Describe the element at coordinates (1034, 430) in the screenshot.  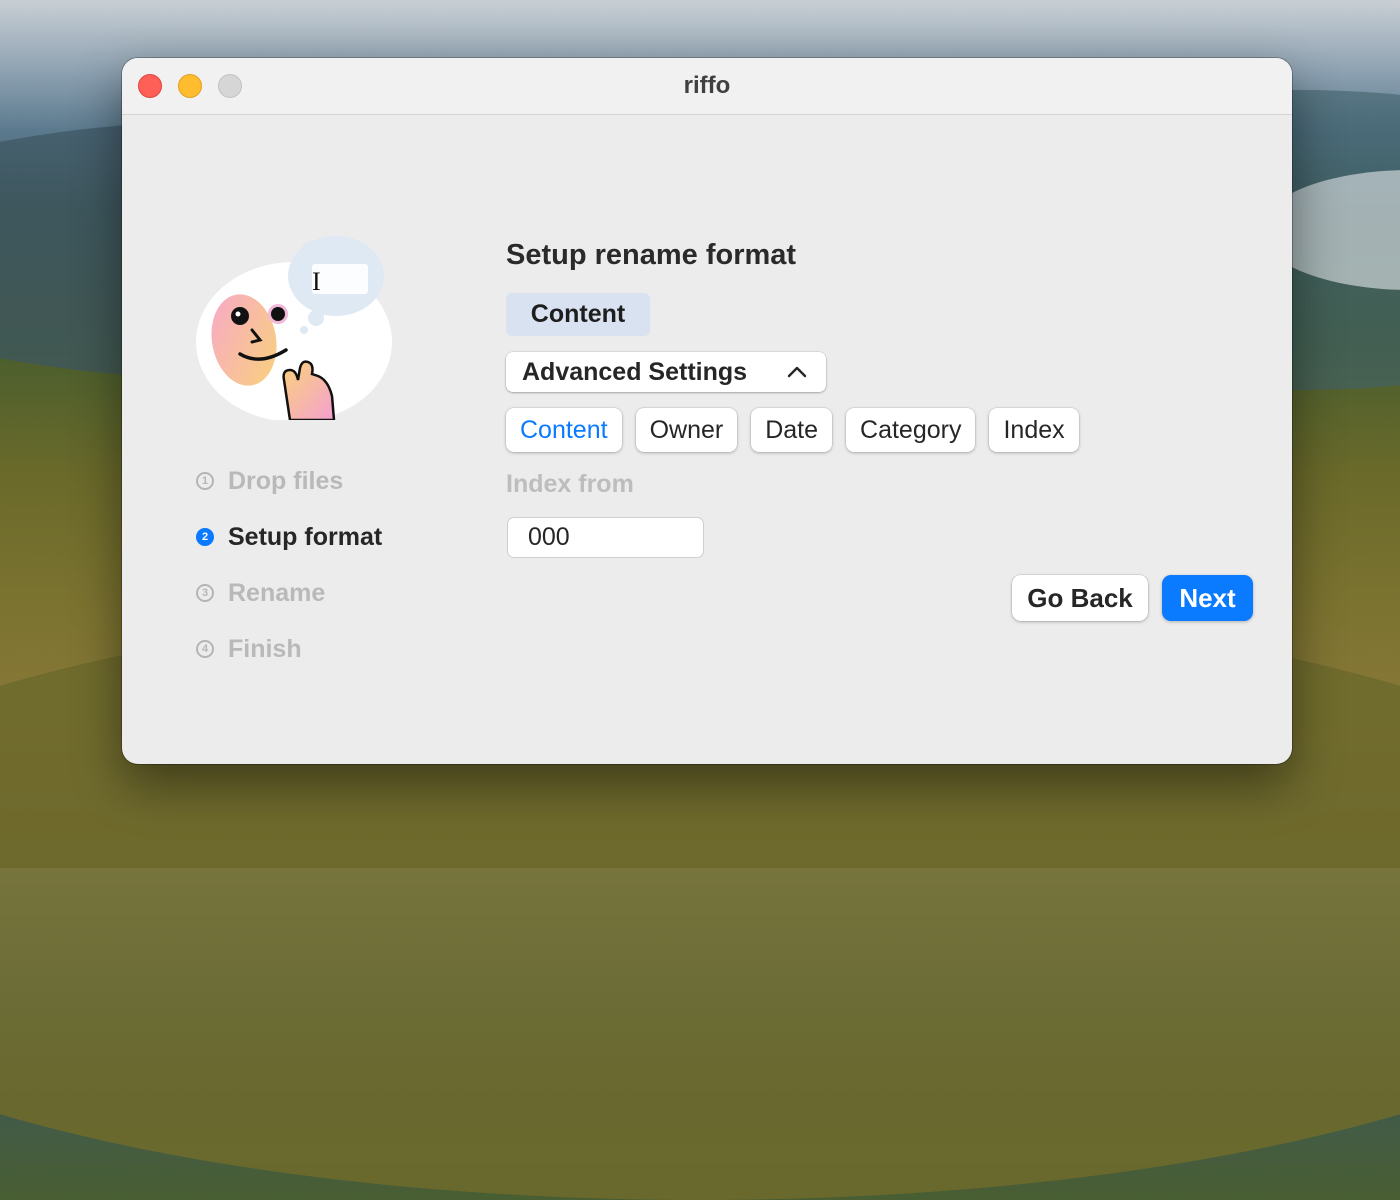
I see `chip-index: Index` at that location.